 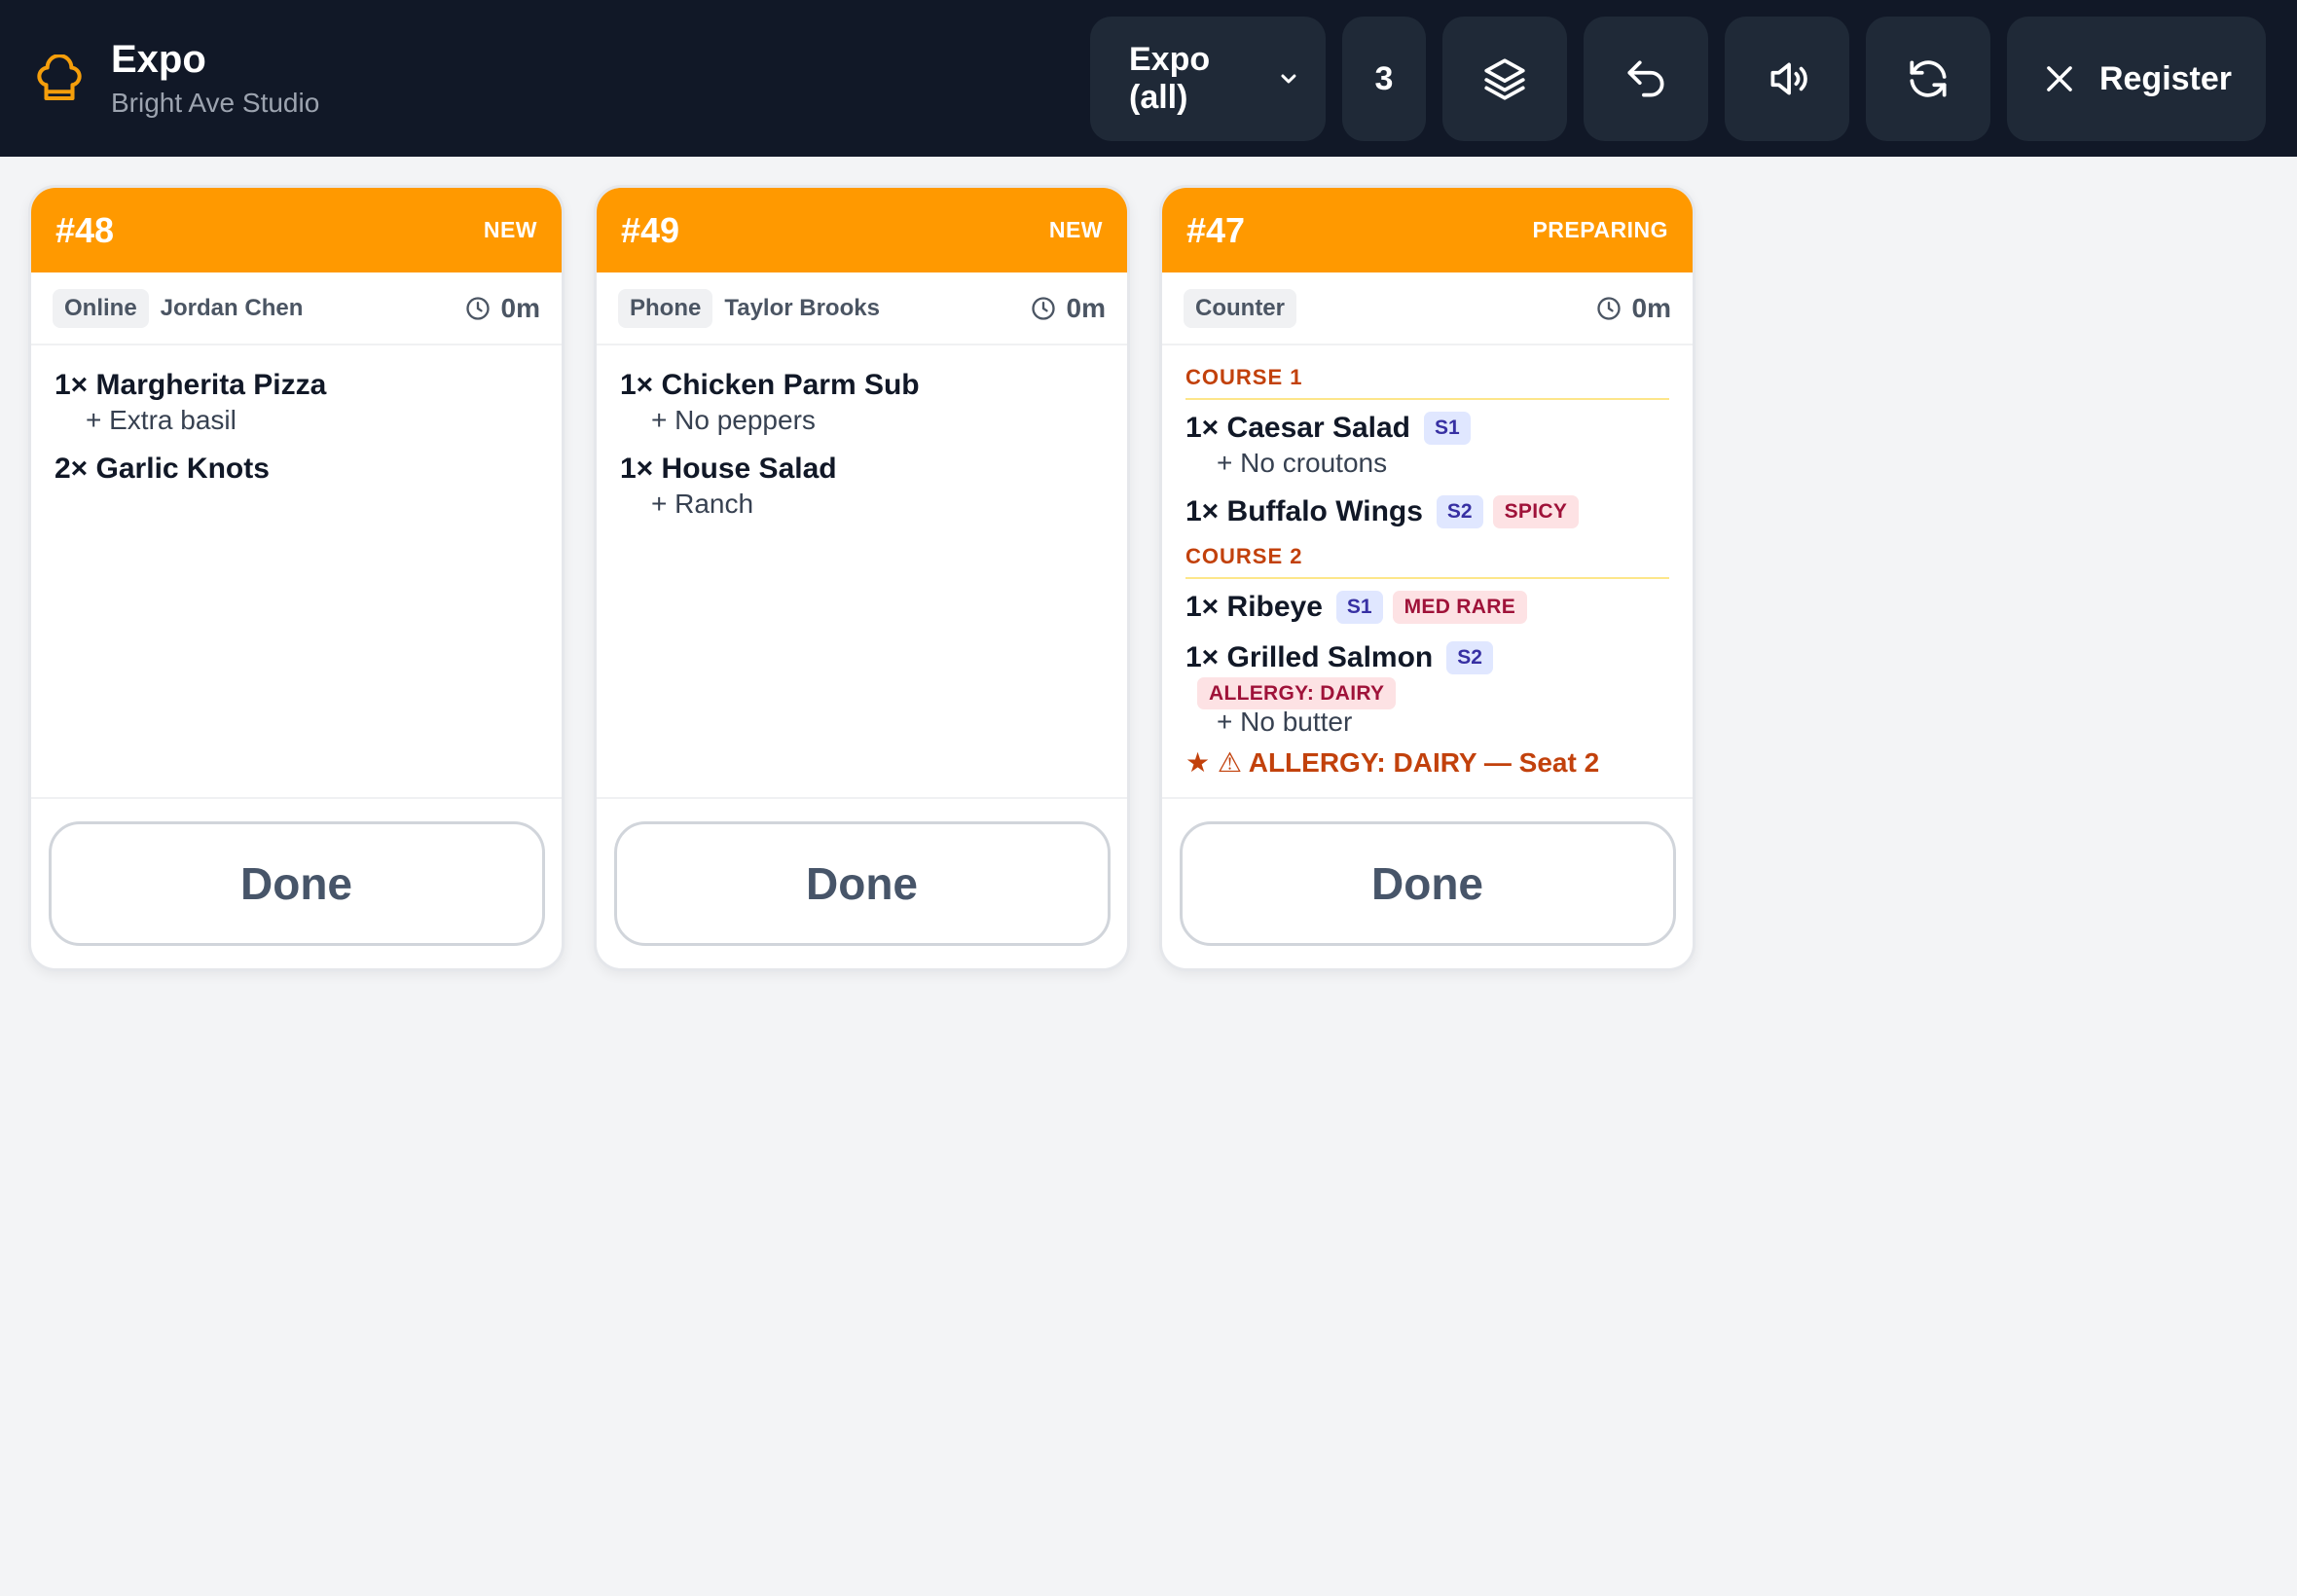 What do you see at coordinates (1536, 511) in the screenshot?
I see `item-flag-tag: SPICY` at bounding box center [1536, 511].